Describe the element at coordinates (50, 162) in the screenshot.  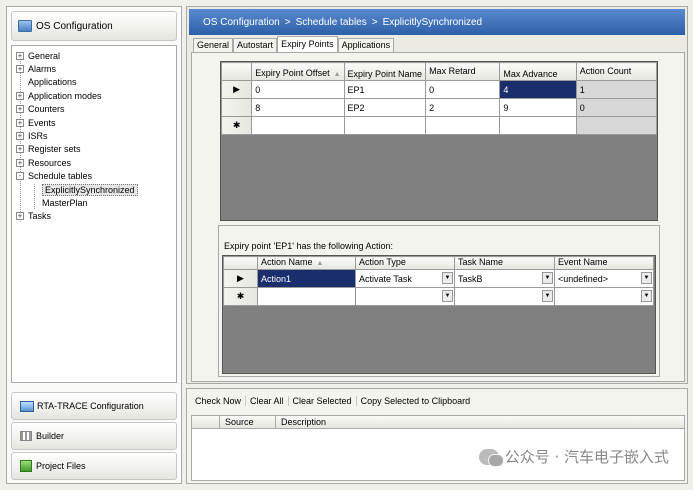
I see `tree-label: Resources` at that location.